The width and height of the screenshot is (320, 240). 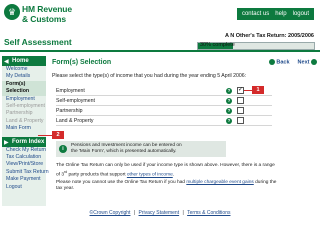 What do you see at coordinates (24, 150) in the screenshot?
I see `sidebar-item-check-return: Check My Return` at bounding box center [24, 150].